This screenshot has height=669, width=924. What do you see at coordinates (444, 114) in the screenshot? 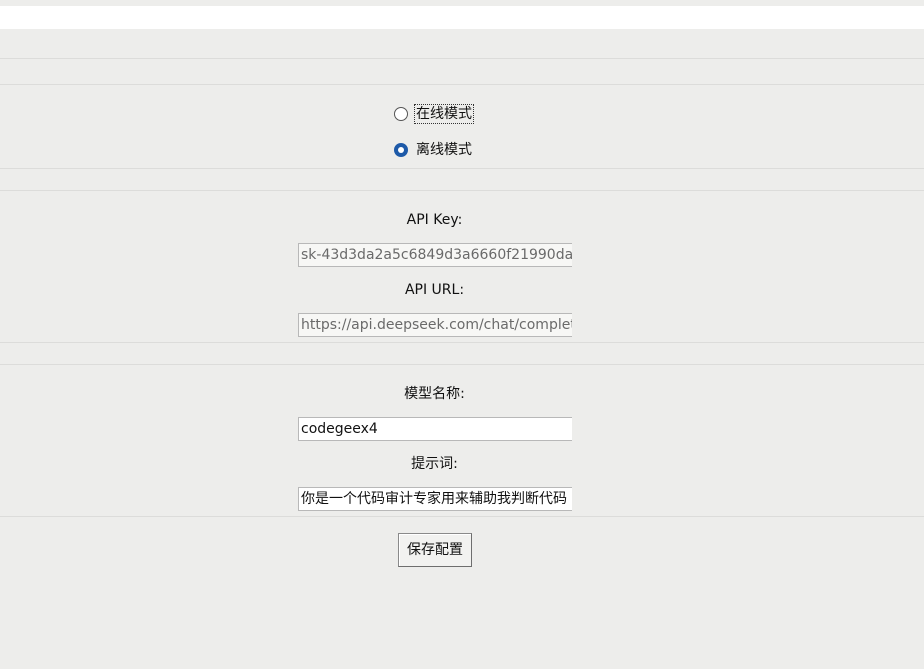
I see `radio-online-label: 在线模式` at bounding box center [444, 114].